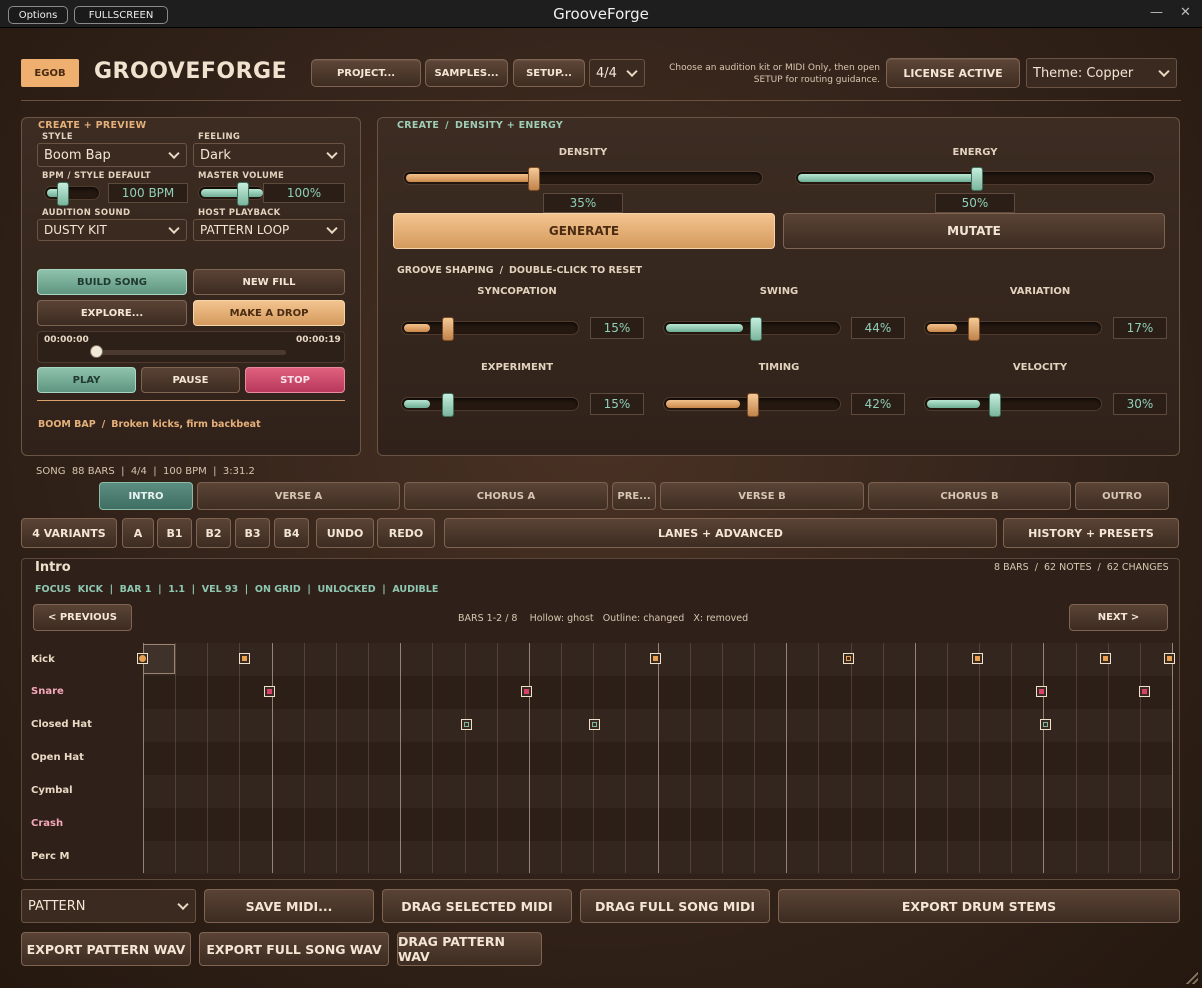 This screenshot has width=1202, height=988. I want to click on build-song-button: BUILD SONG, so click(112, 282).